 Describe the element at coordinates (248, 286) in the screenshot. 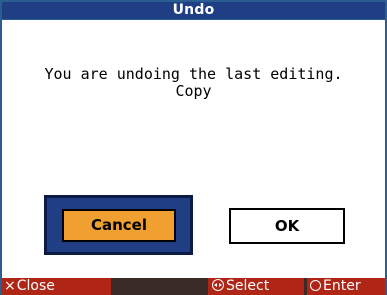

I see `select-label: Select` at that location.